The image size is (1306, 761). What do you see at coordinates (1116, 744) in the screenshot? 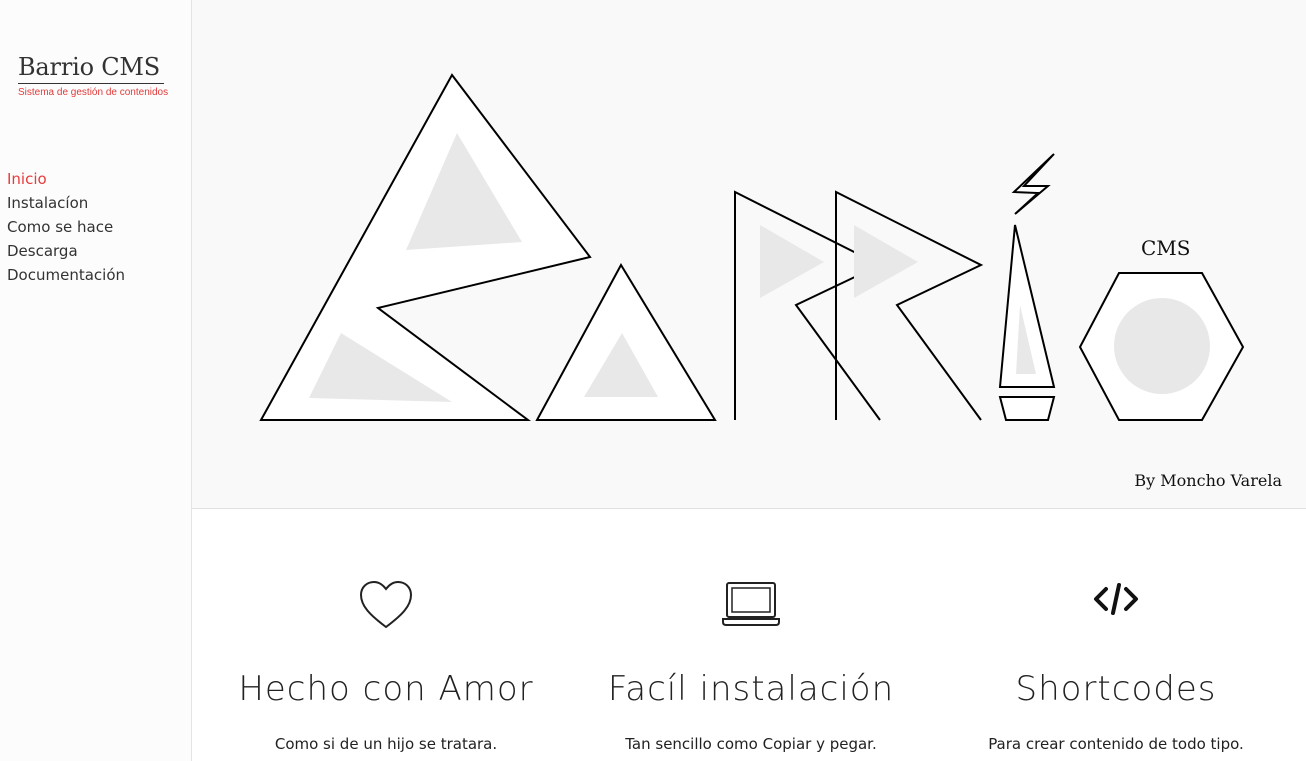
I see `feature-text: Para crear contenido de todo tipo.` at bounding box center [1116, 744].